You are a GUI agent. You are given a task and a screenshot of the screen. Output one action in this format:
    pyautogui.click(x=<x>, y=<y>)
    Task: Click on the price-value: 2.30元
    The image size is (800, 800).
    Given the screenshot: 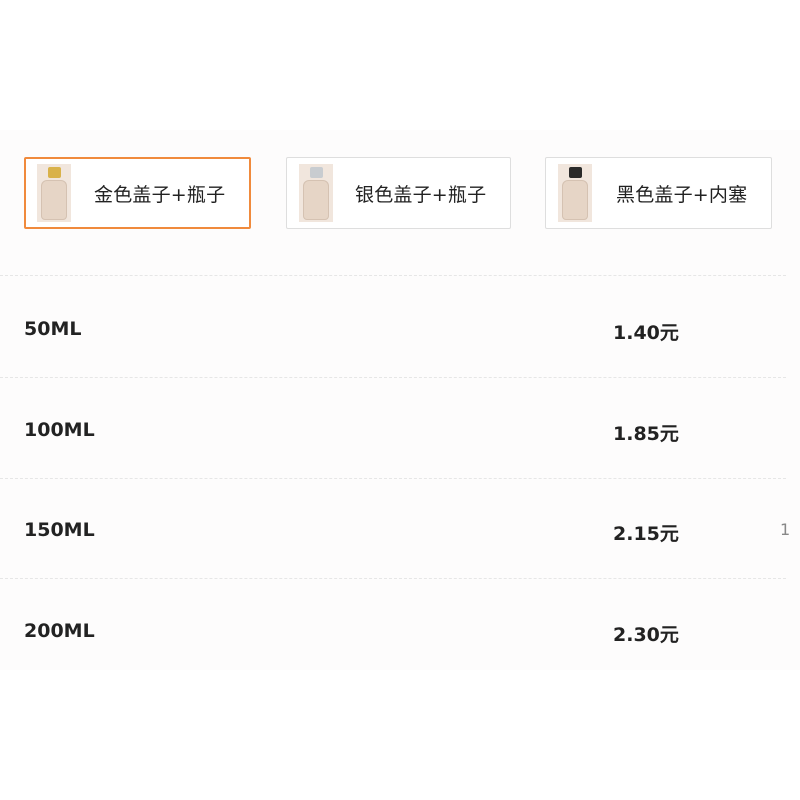 What is the action you would take?
    pyautogui.click(x=646, y=635)
    